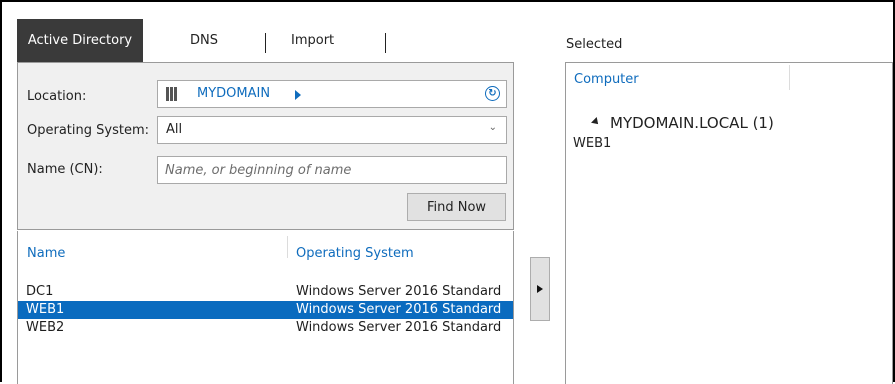  Describe the element at coordinates (204, 40) in the screenshot. I see `tab-dns: DNS` at that location.